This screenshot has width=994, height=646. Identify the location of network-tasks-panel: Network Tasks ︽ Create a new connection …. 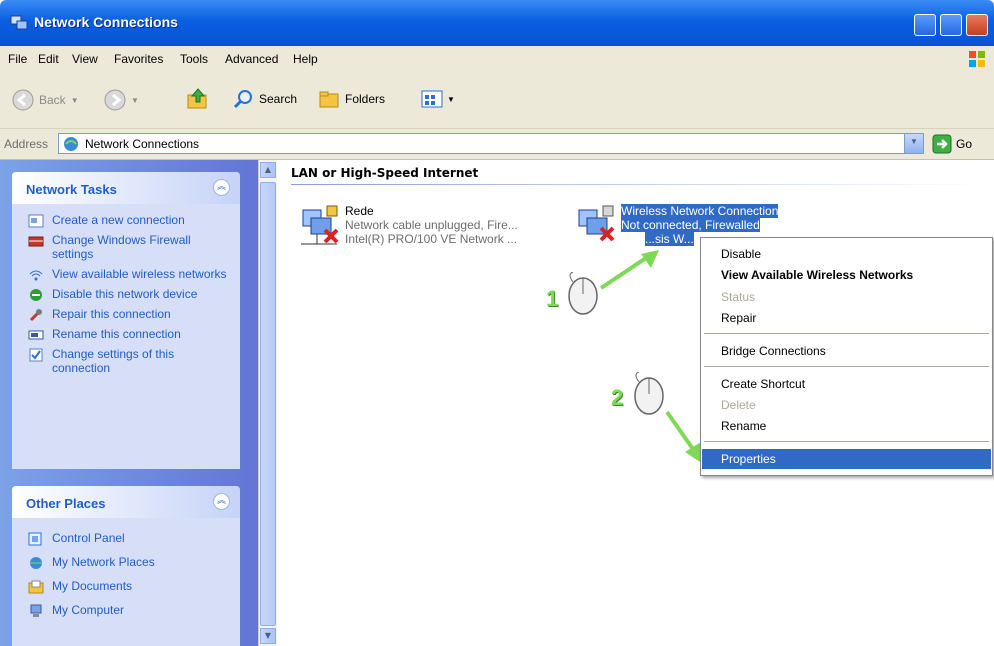
(126, 320).